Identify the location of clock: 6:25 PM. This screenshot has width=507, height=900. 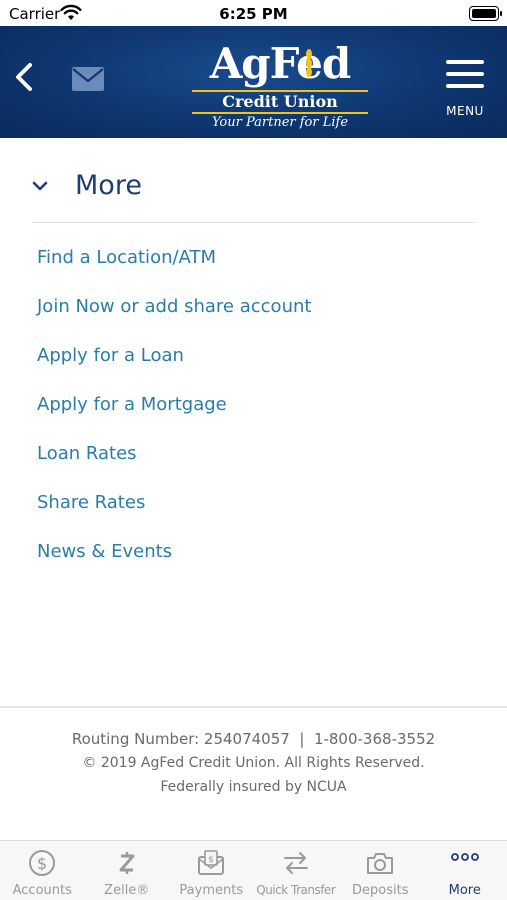
(253, 14).